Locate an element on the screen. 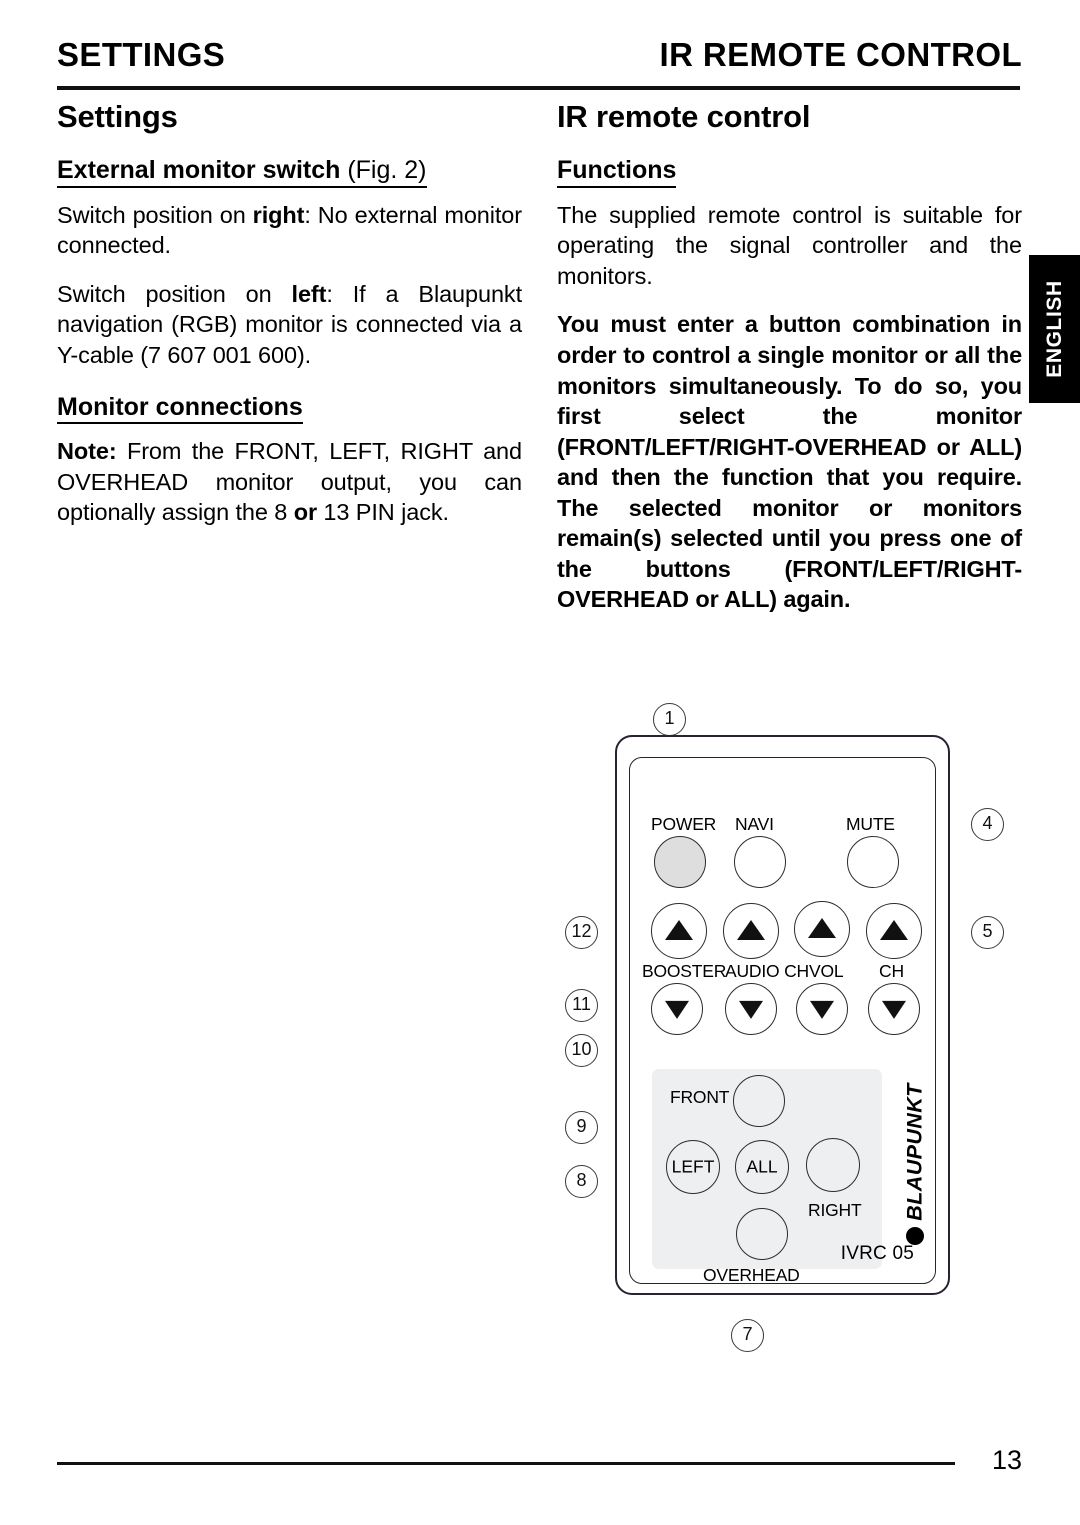  callout-5: 5 is located at coordinates (987, 932).